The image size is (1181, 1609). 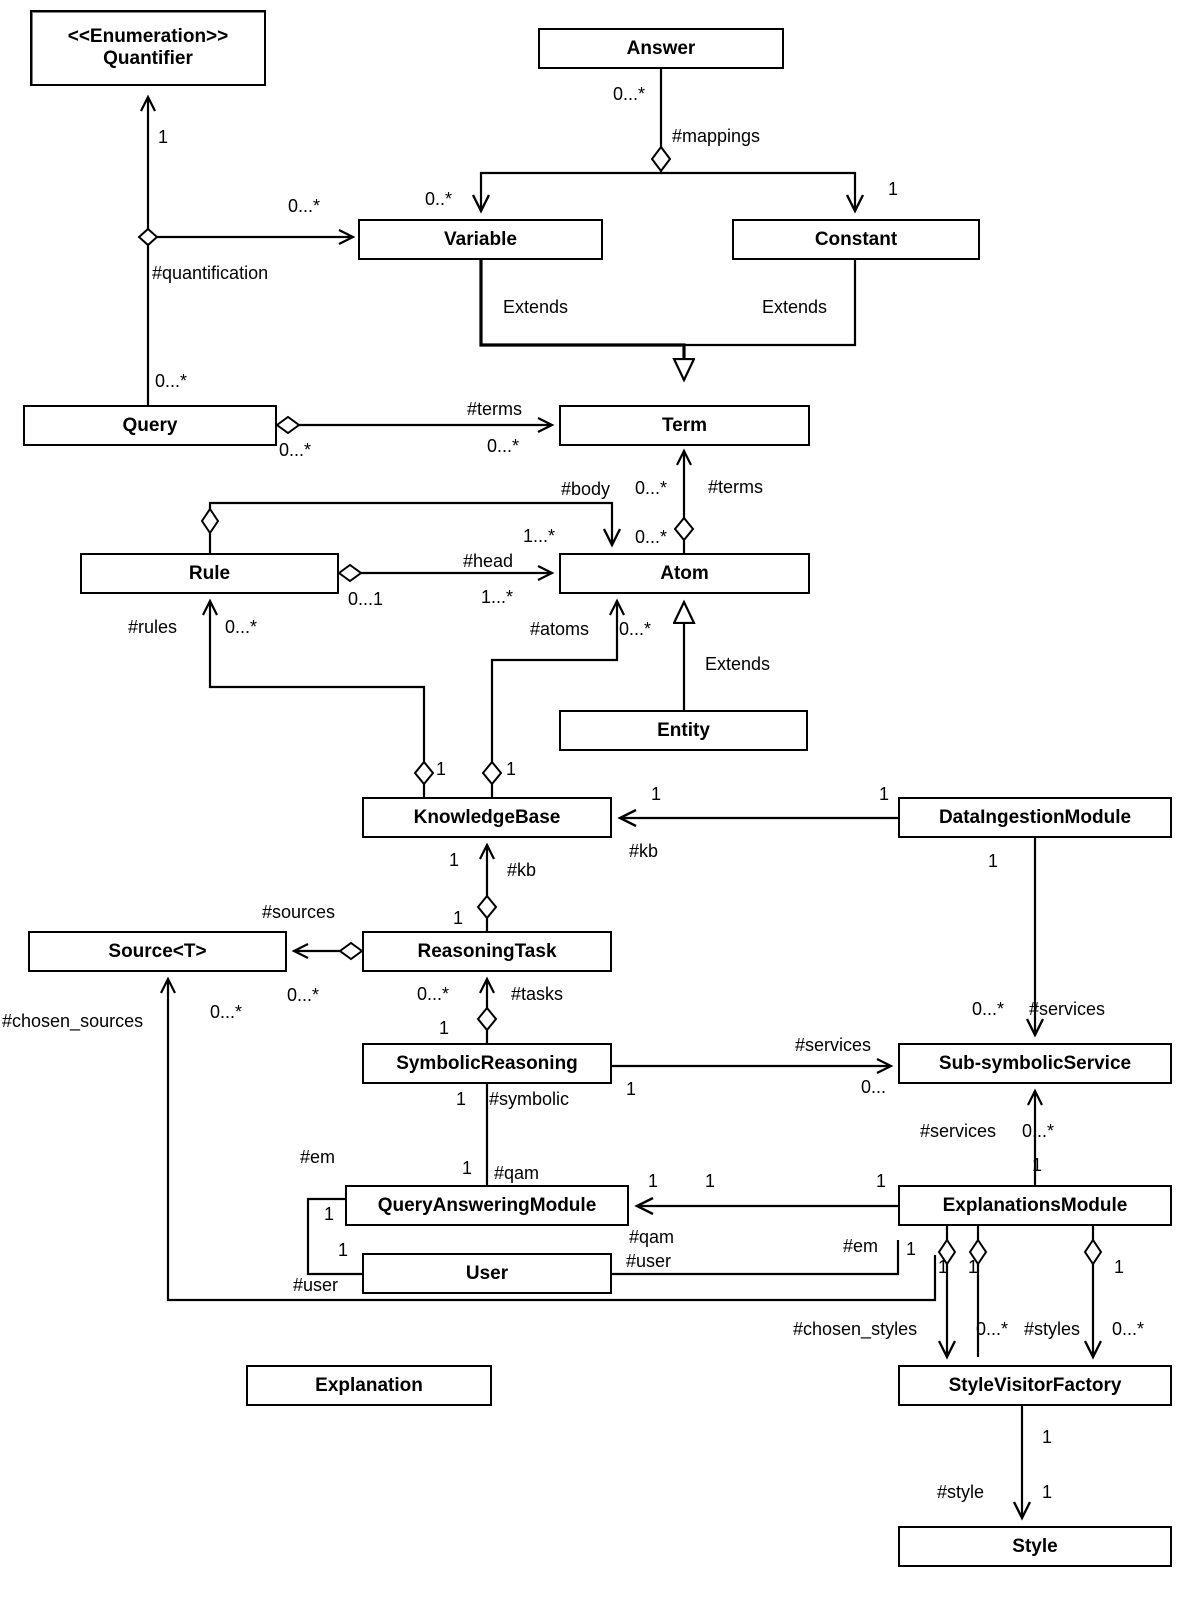 I want to click on edge-label-extends-variable: Extends, so click(x=536, y=307).